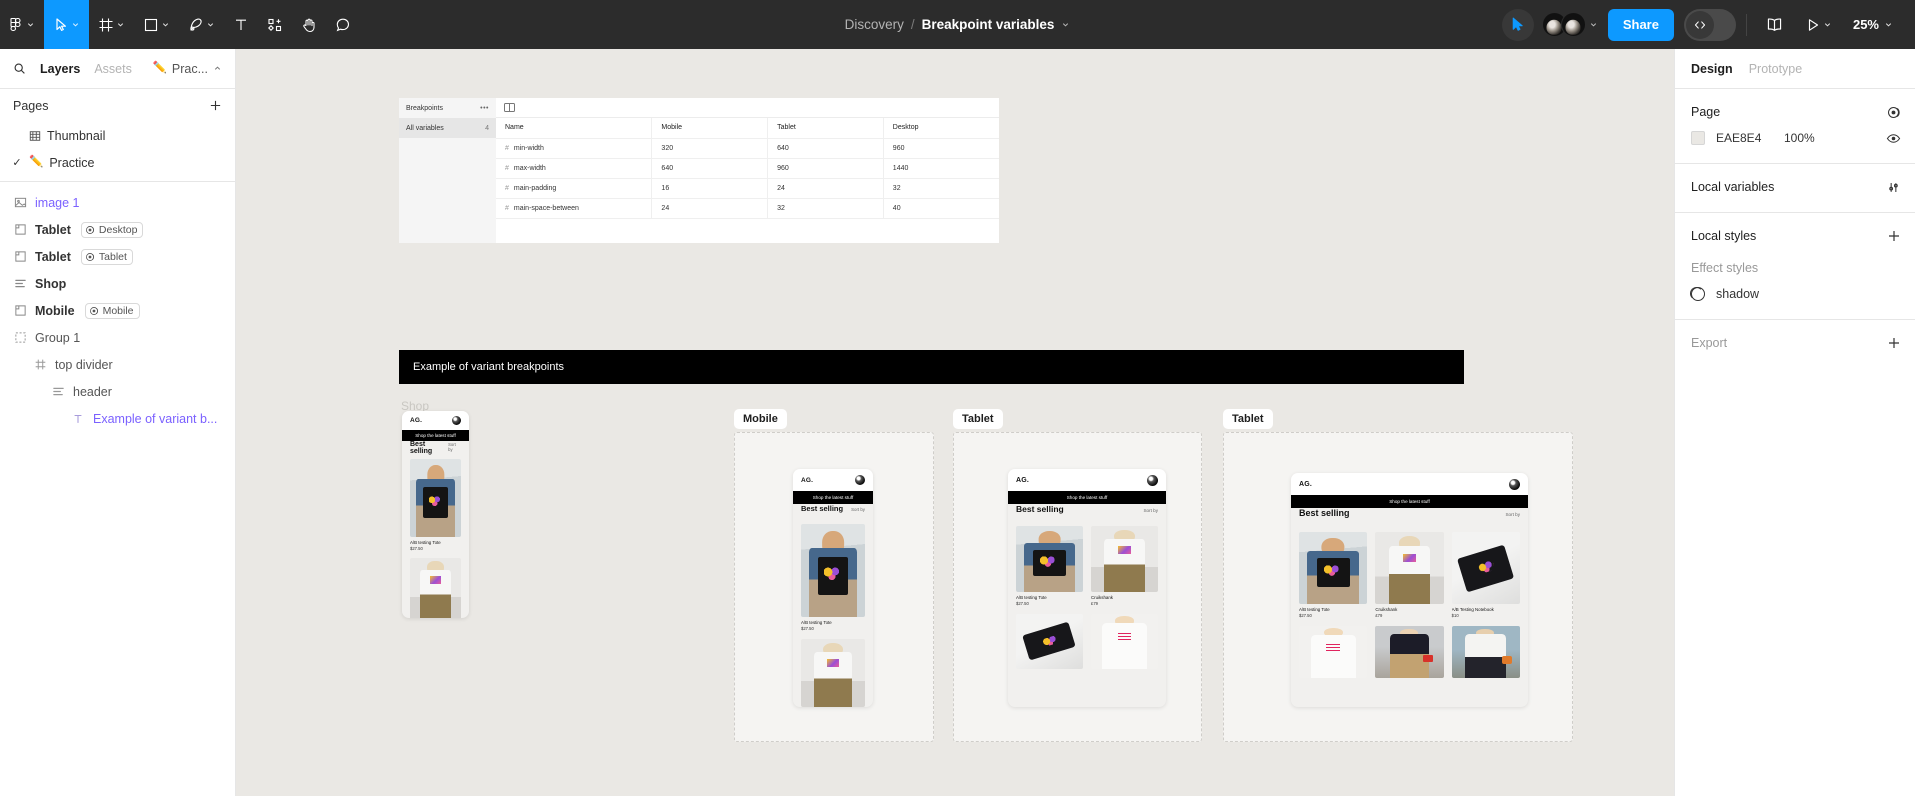 The width and height of the screenshot is (1915, 796). Describe the element at coordinates (1799, 138) in the screenshot. I see `fill-opacity-value: 100%` at that location.